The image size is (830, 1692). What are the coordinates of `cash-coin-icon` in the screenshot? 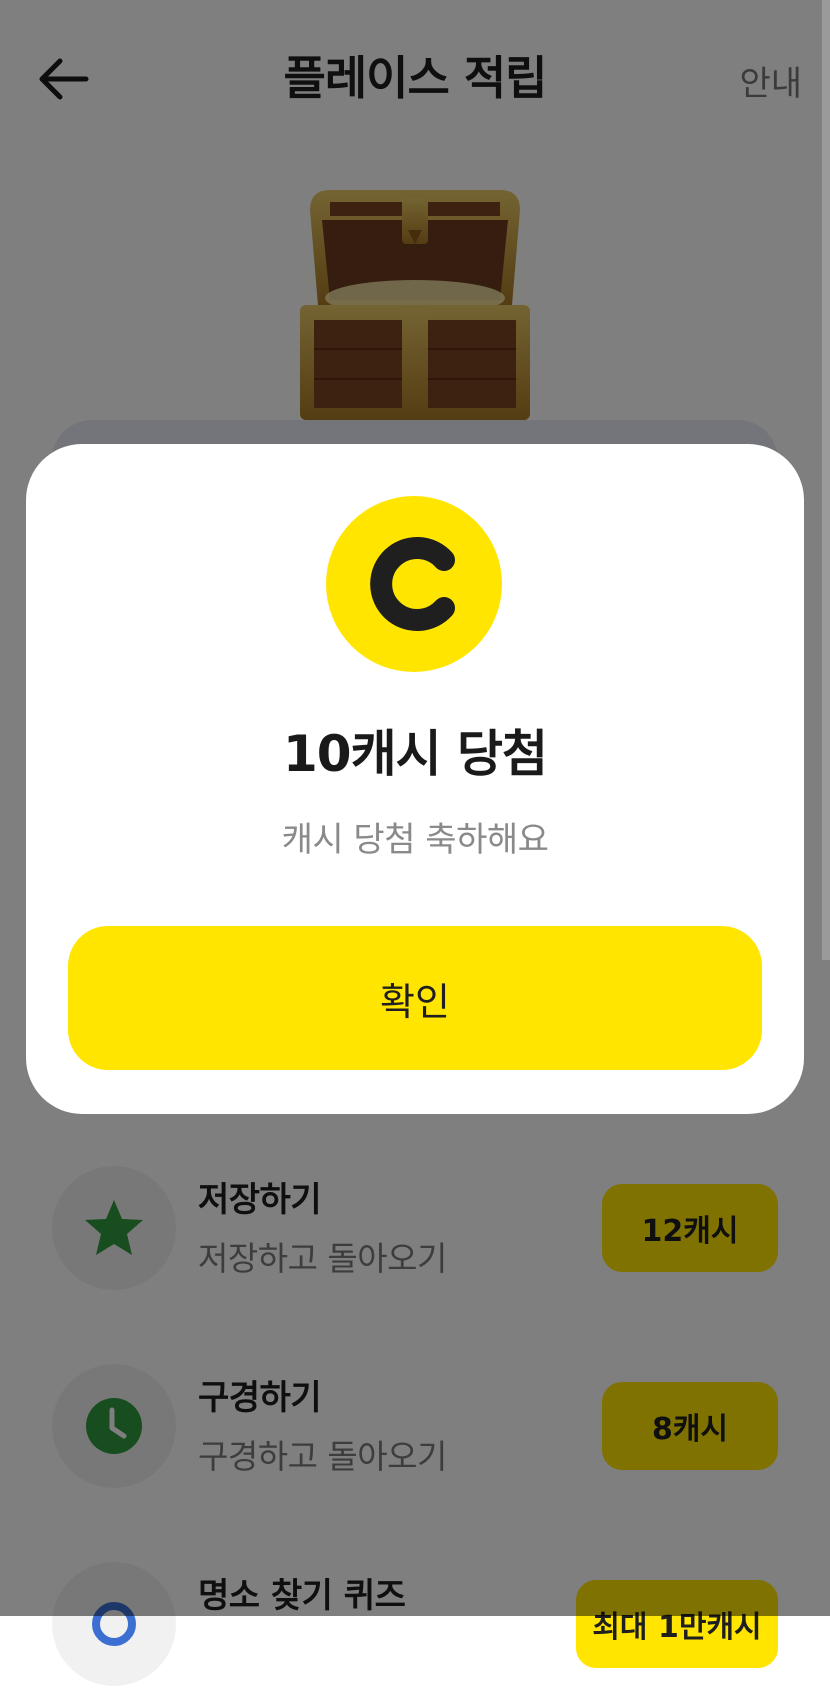 It's located at (414, 584).